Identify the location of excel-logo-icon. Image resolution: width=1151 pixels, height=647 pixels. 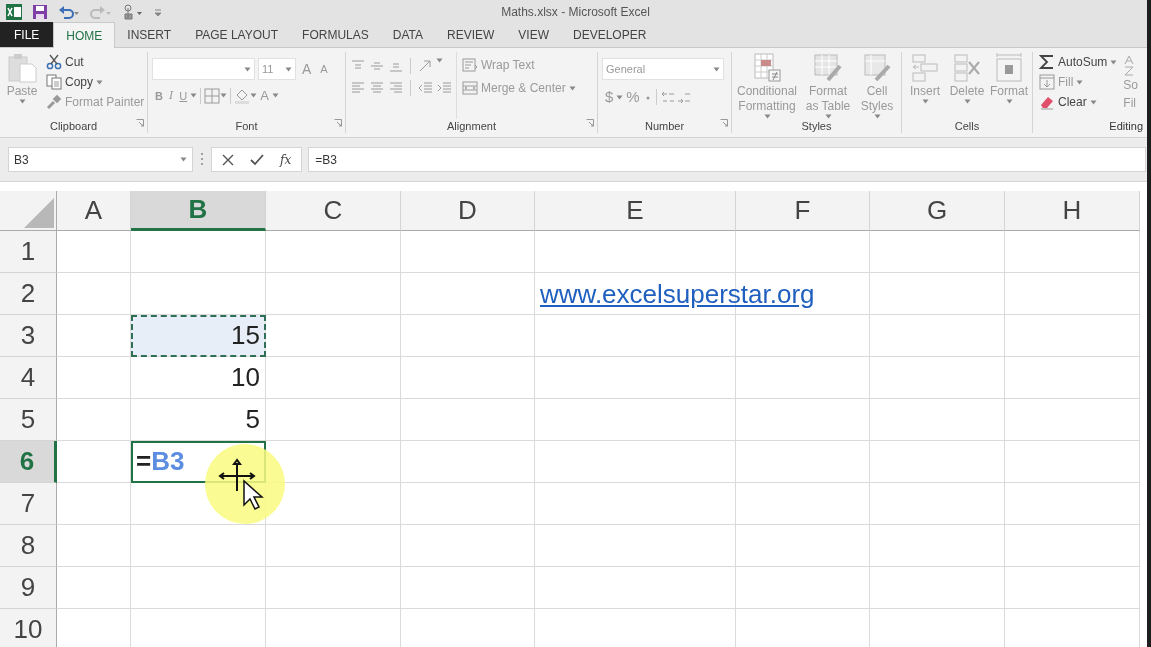
(14, 11).